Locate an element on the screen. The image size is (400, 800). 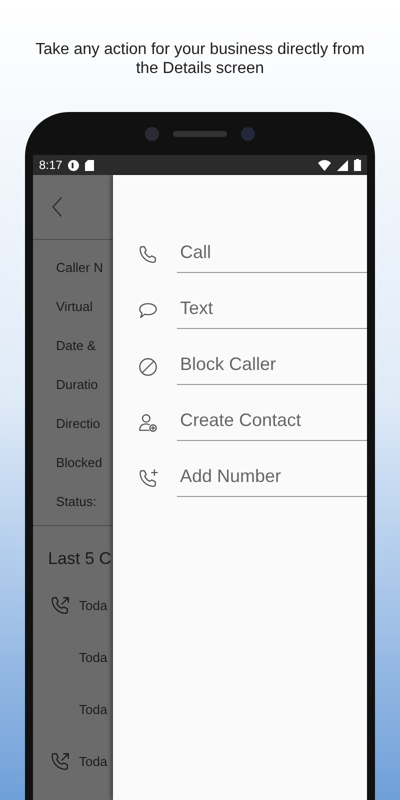
action-item: Create Contact is located at coordinates (240, 423).